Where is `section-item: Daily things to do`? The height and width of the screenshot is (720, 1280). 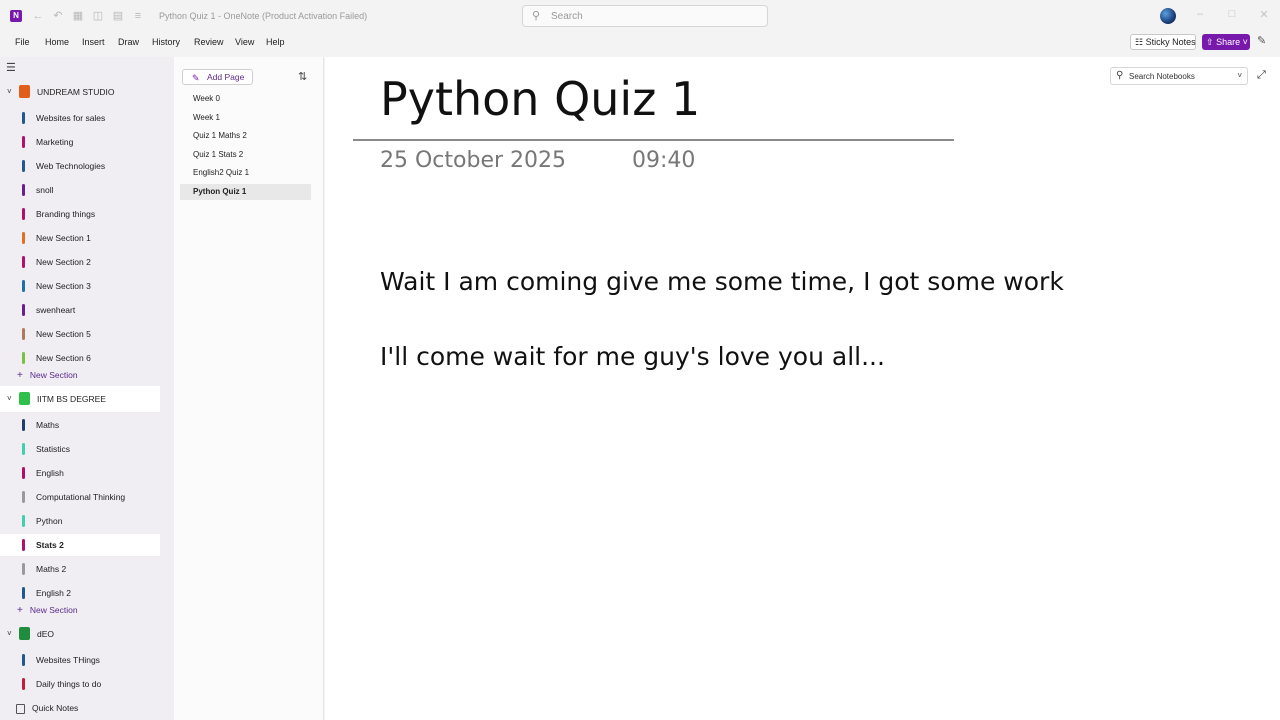 section-item: Daily things to do is located at coordinates (80, 684).